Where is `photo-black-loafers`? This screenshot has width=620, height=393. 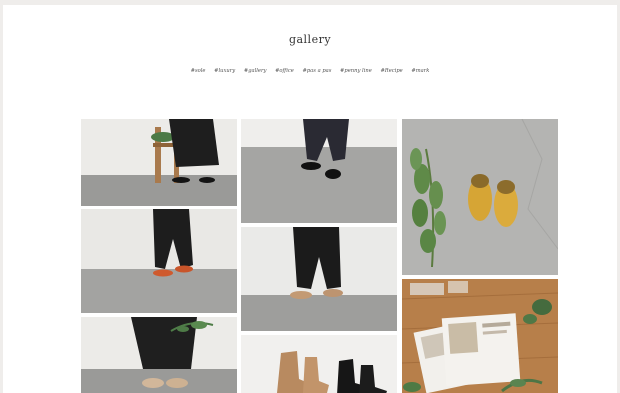
photo-black-loafers is located at coordinates (319, 171).